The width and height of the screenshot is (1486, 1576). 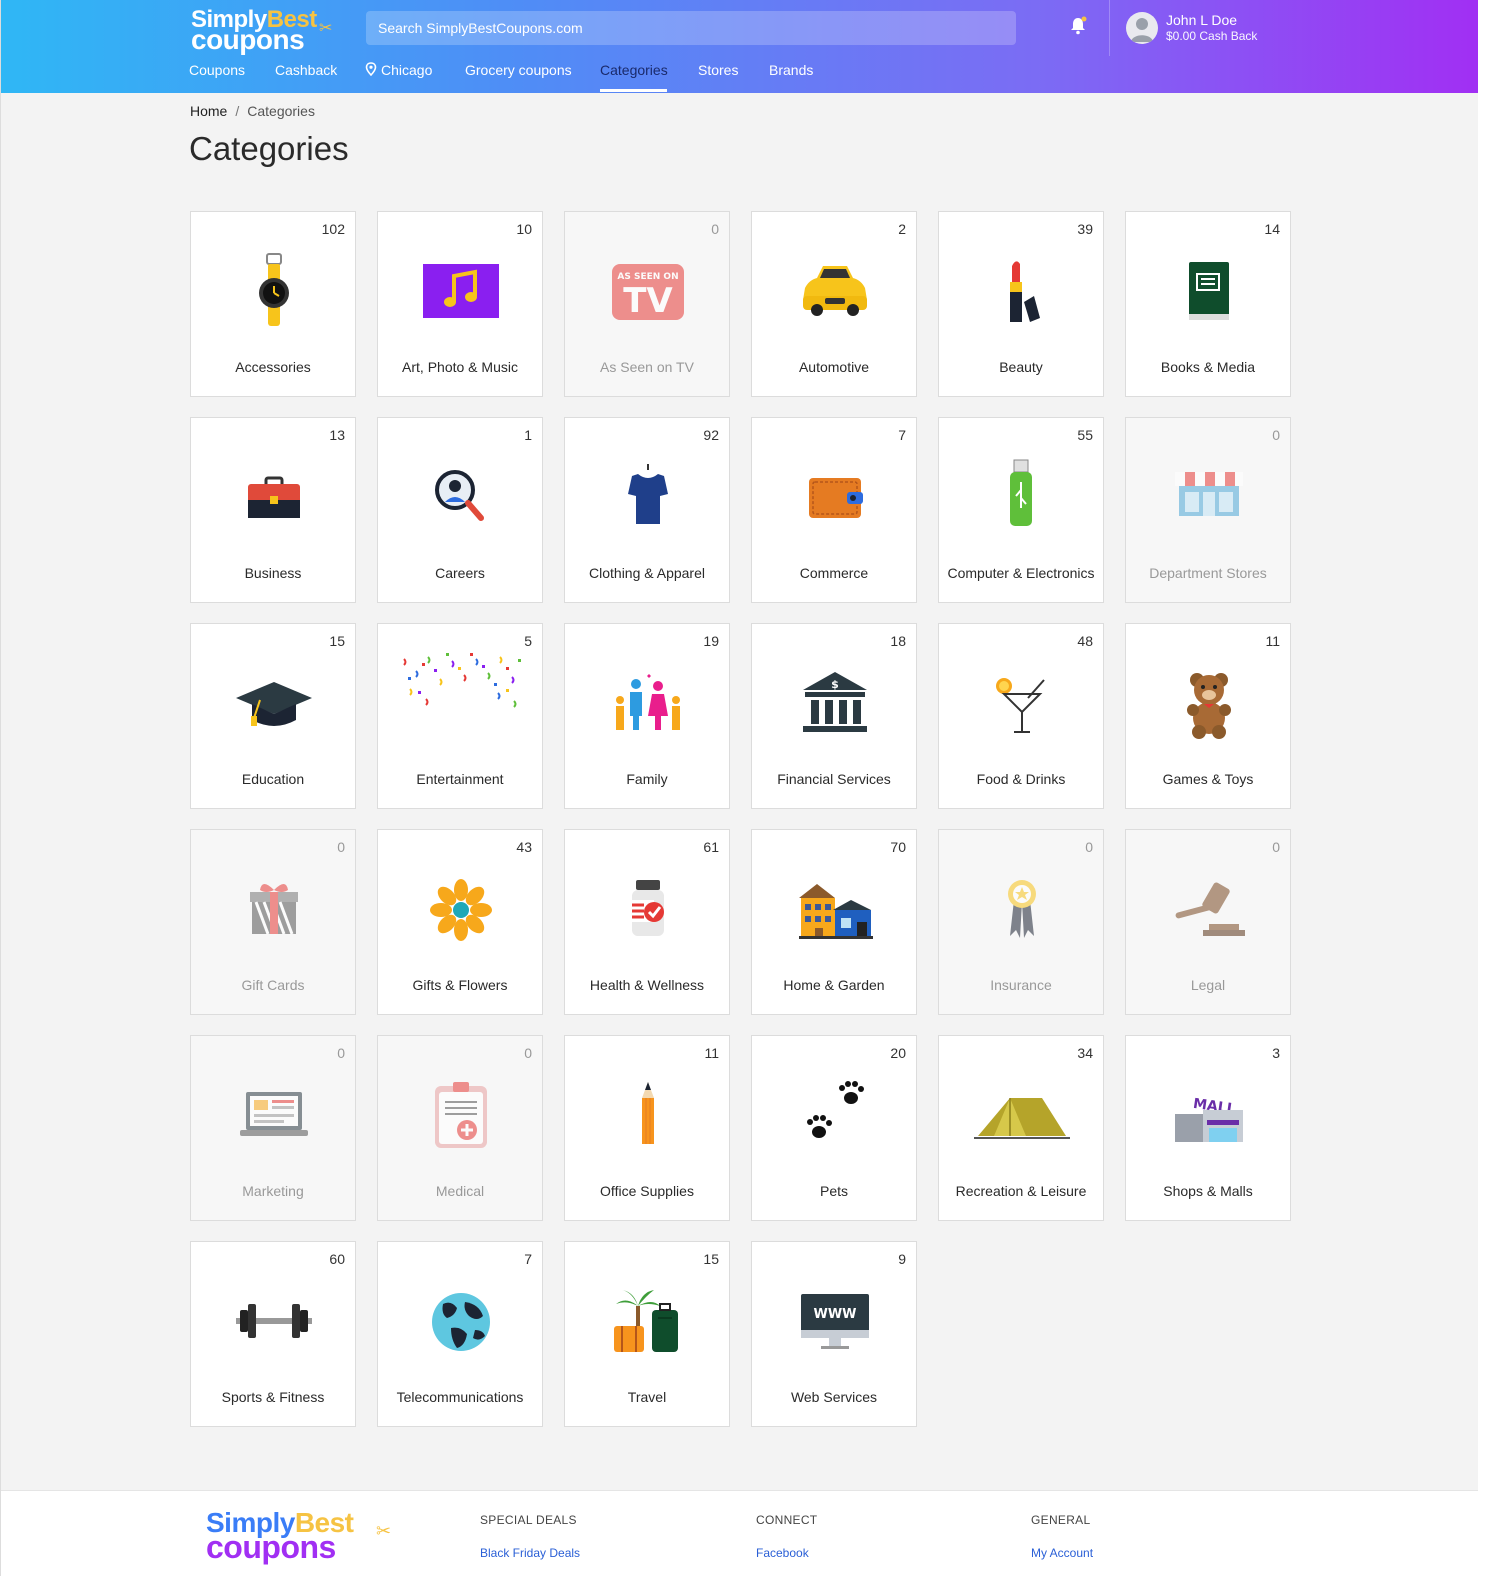 What do you see at coordinates (274, 1322) in the screenshot?
I see `dumbbell-icon` at bounding box center [274, 1322].